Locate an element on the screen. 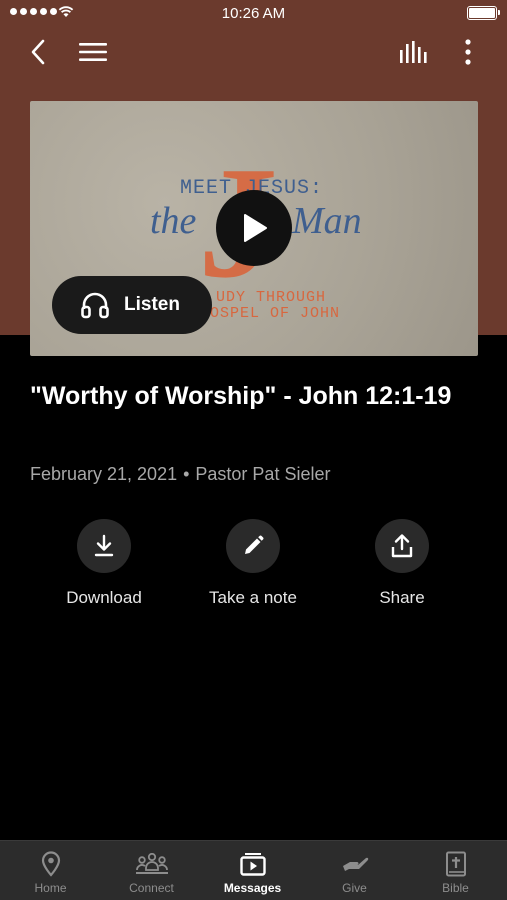  menu-button is located at coordinates (93, 52).